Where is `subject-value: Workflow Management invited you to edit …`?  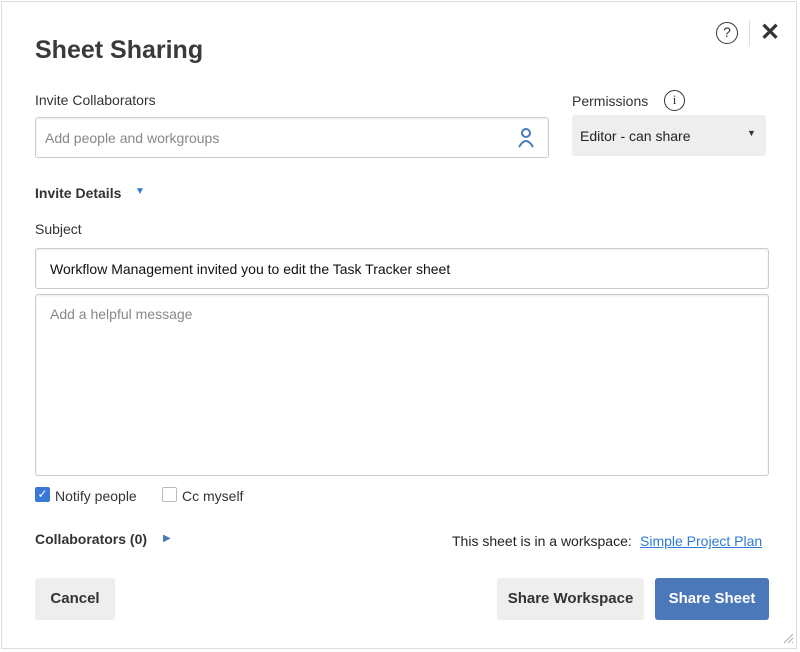
subject-value: Workflow Management invited you to edit … is located at coordinates (250, 269).